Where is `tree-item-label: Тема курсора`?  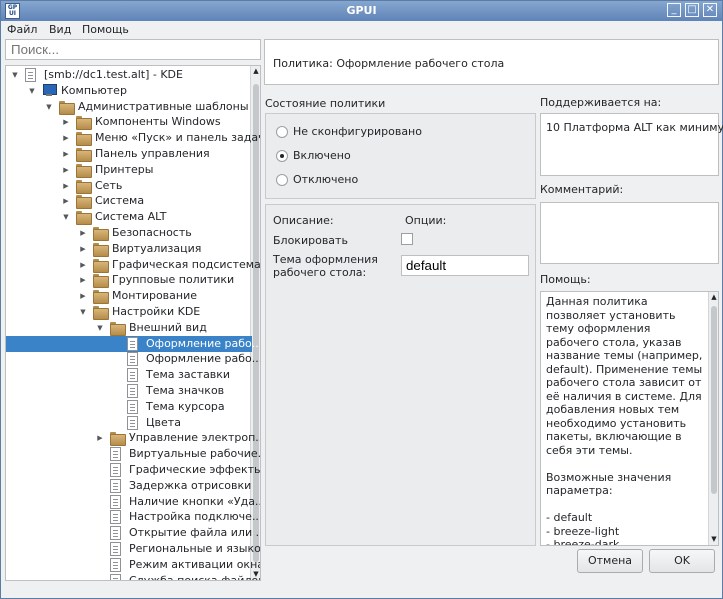 tree-item-label: Тема курсора is located at coordinates (185, 406).